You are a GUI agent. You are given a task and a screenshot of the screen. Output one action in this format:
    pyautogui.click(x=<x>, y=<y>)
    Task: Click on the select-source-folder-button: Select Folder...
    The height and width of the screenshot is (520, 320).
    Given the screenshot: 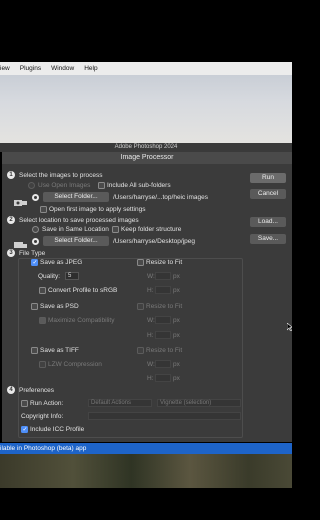 What is the action you would take?
    pyautogui.click(x=76, y=197)
    